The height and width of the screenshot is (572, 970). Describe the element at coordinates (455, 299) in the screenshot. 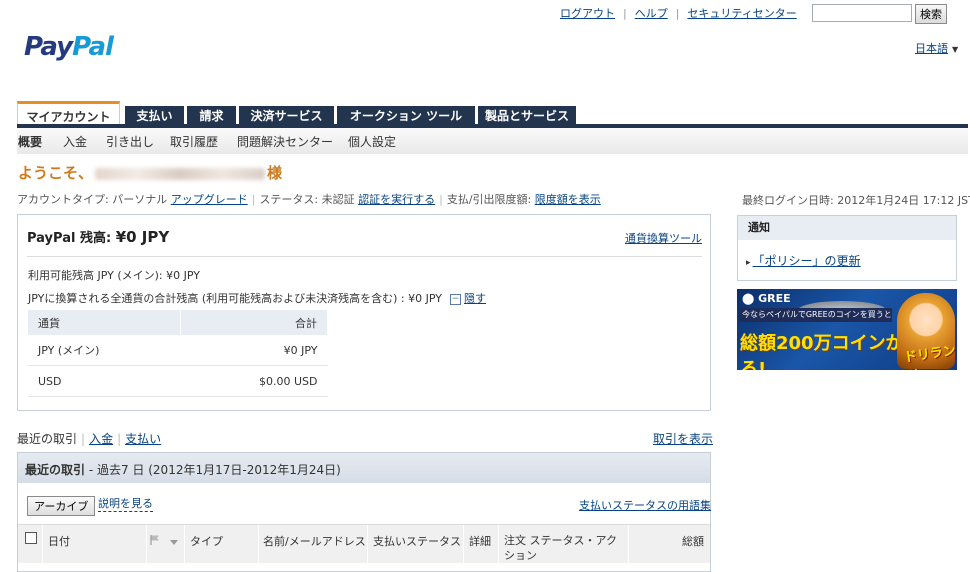

I see `collapse-icon: −` at that location.